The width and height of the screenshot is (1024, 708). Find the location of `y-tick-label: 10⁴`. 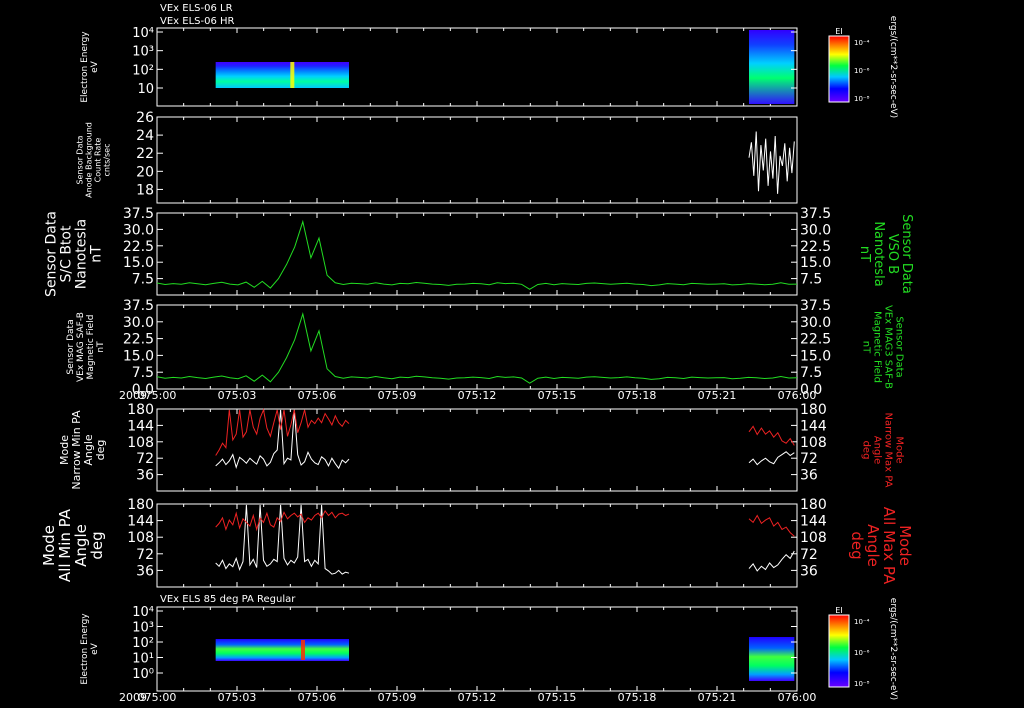

y-tick-label: 10⁴ is located at coordinates (143, 33).